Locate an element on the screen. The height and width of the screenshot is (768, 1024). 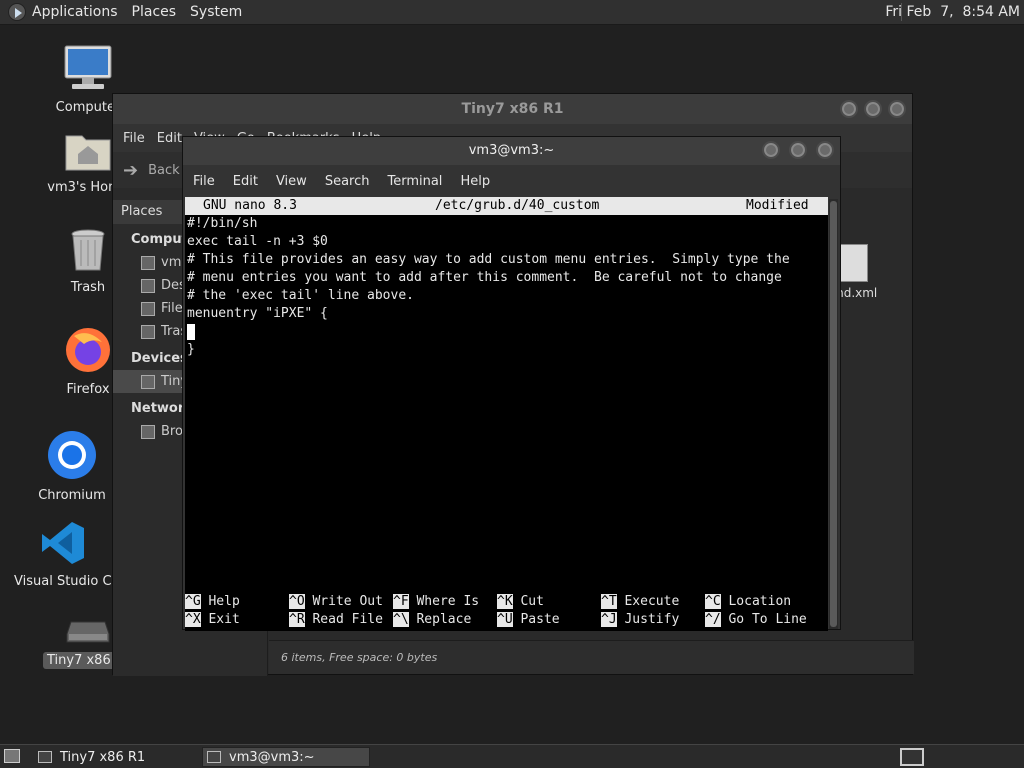
desktop-icon-vscode: Visual Studio Code is located at coordinates (63, 554).